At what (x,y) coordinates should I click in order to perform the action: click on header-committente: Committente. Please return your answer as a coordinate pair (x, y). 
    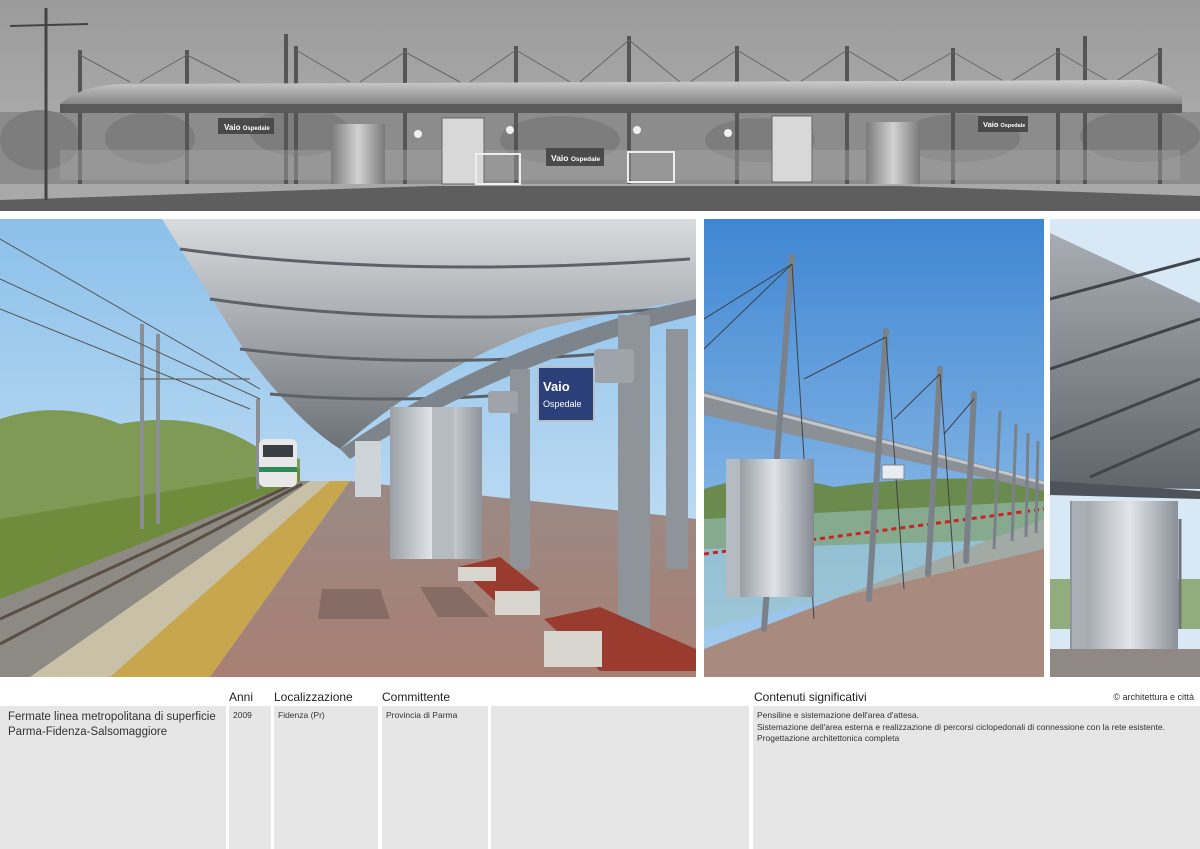
    Looking at the image, I should click on (416, 697).